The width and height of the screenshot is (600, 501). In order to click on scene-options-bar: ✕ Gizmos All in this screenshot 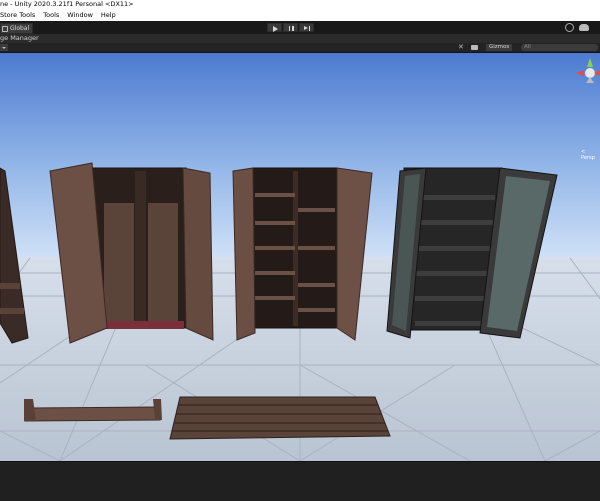, I will do `click(300, 48)`.